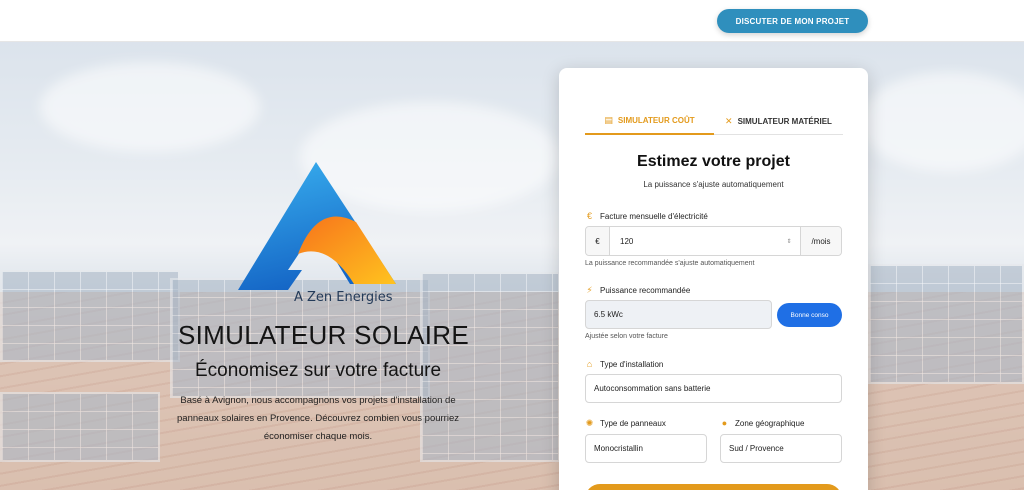 This screenshot has height=490, width=1024. I want to click on home-icon: ⌂, so click(589, 364).